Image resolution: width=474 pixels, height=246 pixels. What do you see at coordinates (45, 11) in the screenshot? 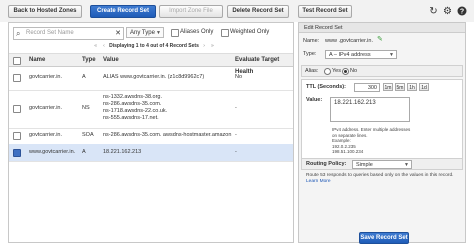
I see `back-to-hosted-zones-button: Back to Hosted Zones` at bounding box center [45, 11].